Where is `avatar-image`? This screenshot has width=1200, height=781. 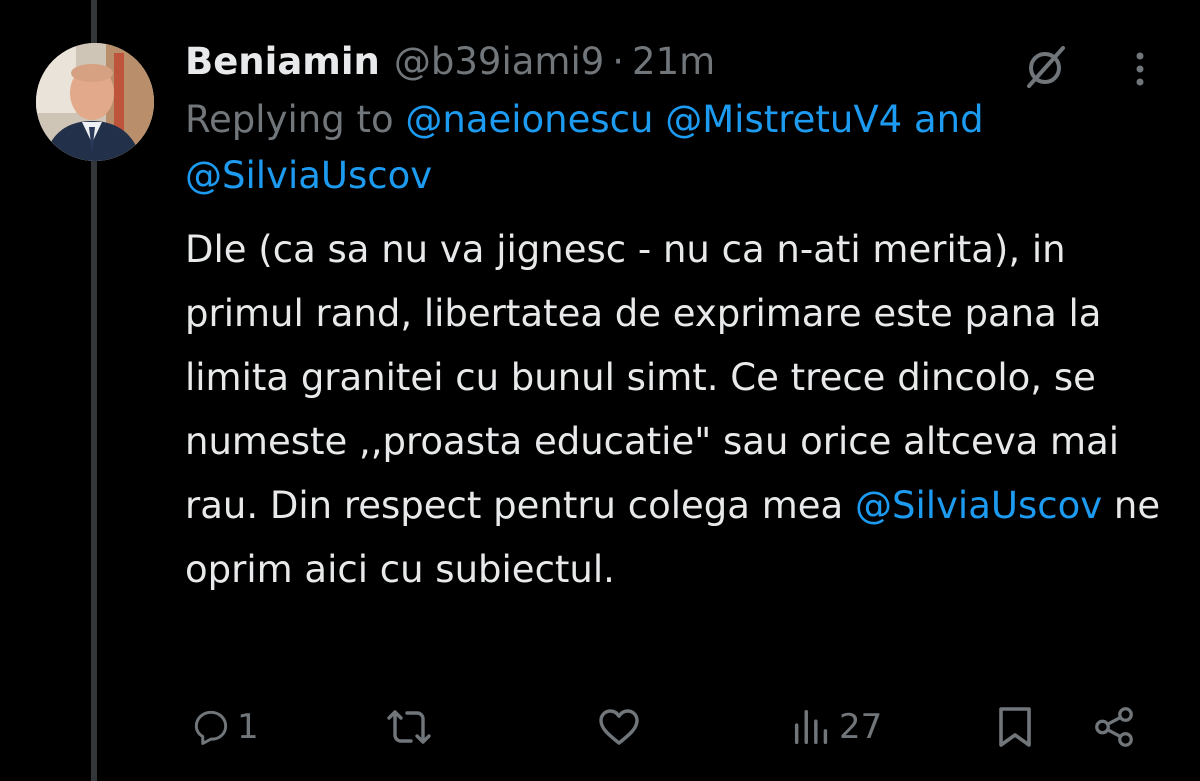 avatar-image is located at coordinates (95, 102).